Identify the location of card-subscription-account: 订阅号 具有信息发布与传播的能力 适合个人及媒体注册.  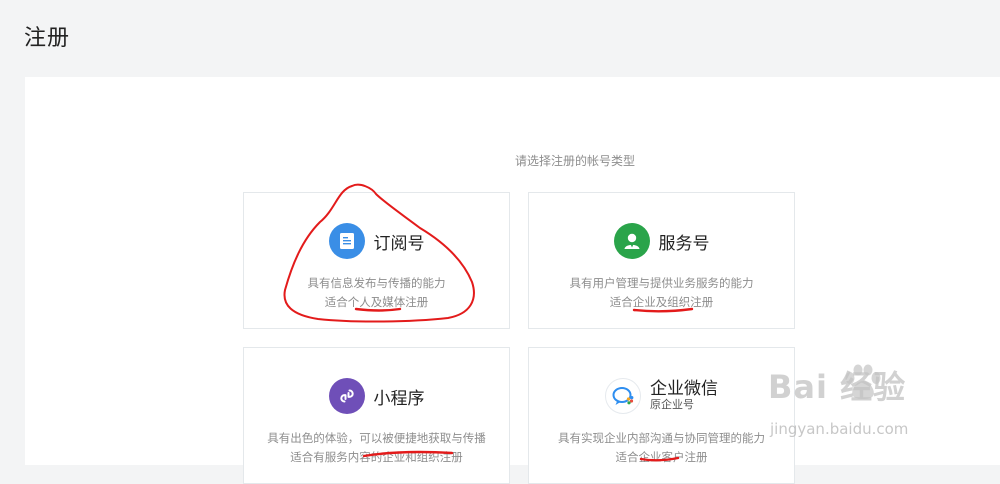
(376, 260).